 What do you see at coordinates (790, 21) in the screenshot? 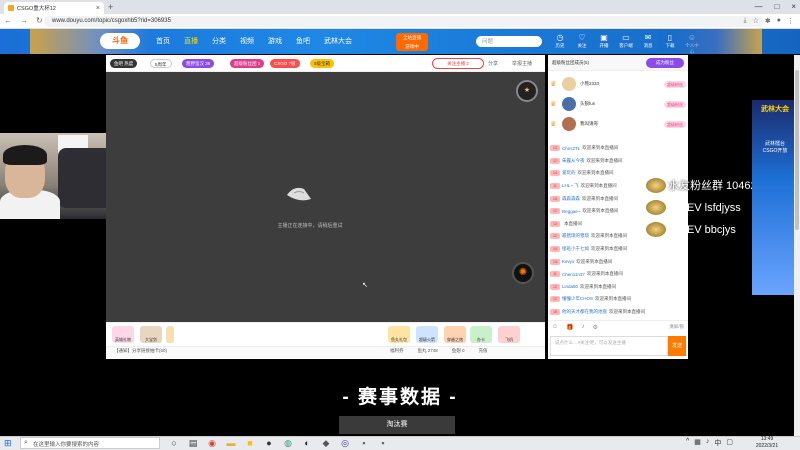
I see `menu-icon: ⋮` at bounding box center [790, 21].